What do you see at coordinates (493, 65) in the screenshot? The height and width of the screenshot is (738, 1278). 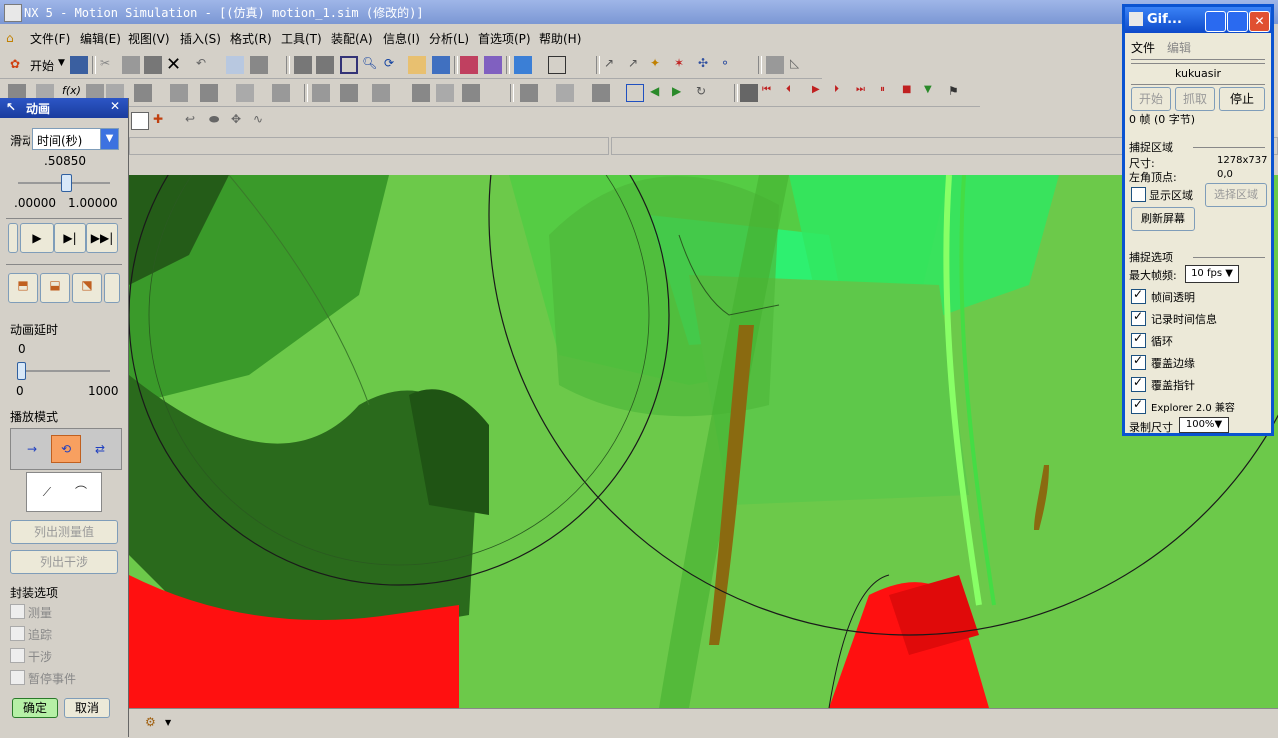 I see `shade-icon` at bounding box center [493, 65].